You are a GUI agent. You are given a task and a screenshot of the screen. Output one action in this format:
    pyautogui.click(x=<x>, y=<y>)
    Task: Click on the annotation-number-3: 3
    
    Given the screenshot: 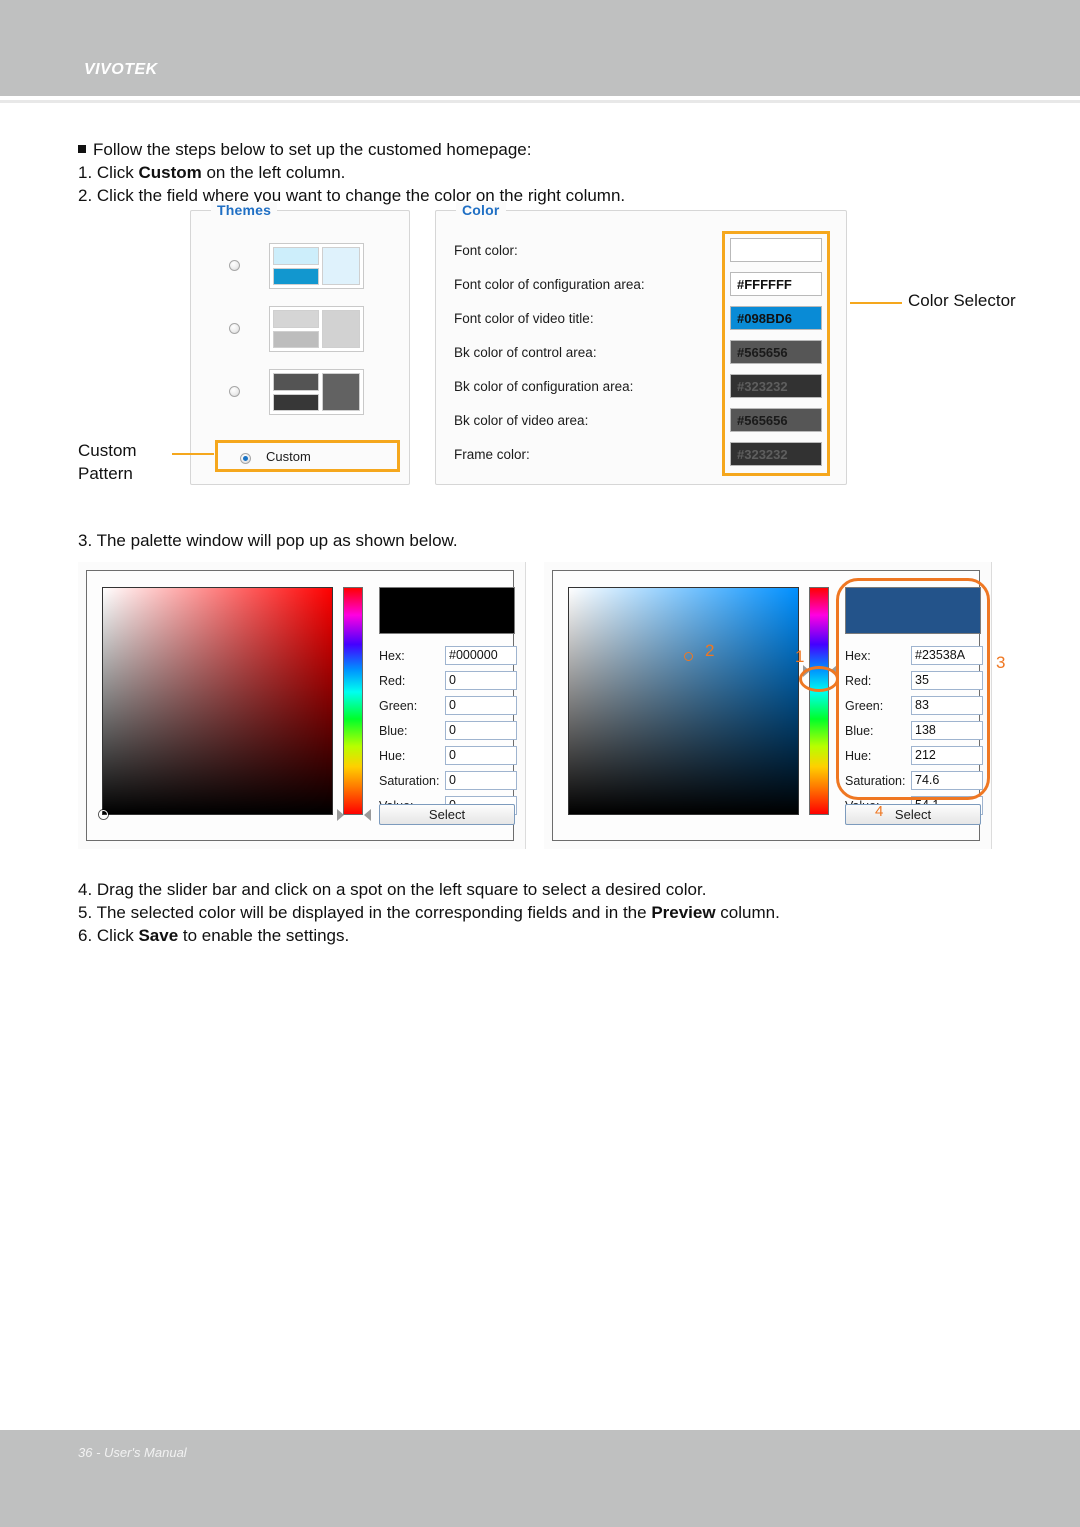 What is the action you would take?
    pyautogui.click(x=1001, y=662)
    